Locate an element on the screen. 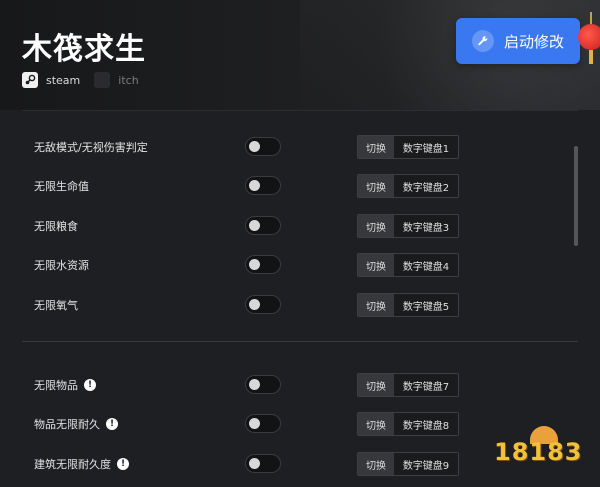  hotkey-value: 数字键盘3 is located at coordinates (426, 226).